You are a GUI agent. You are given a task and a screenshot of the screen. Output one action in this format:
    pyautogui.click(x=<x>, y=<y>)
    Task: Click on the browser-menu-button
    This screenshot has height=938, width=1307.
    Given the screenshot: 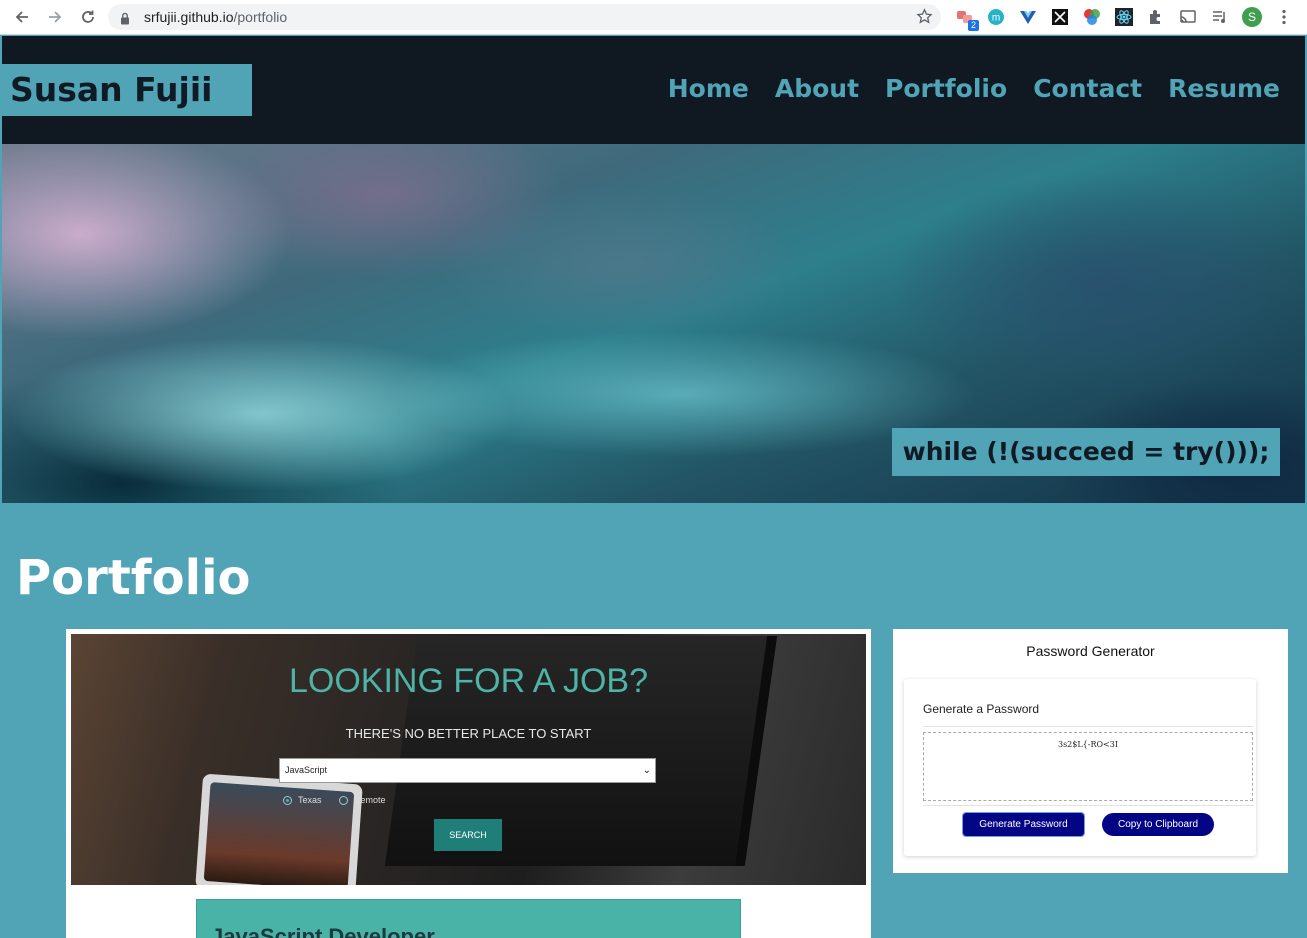 What is the action you would take?
    pyautogui.click(x=1284, y=17)
    